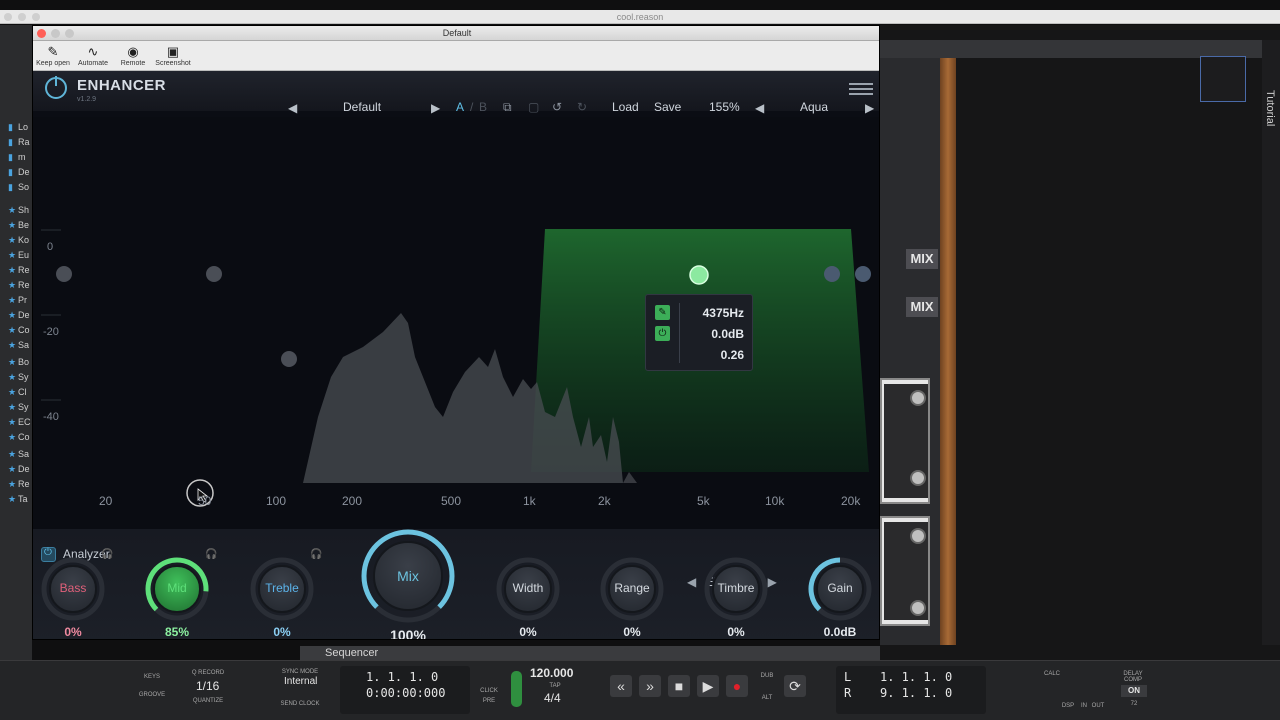 The width and height of the screenshot is (1280, 720). What do you see at coordinates (621, 686) in the screenshot?
I see `rewind-icon: «` at bounding box center [621, 686].